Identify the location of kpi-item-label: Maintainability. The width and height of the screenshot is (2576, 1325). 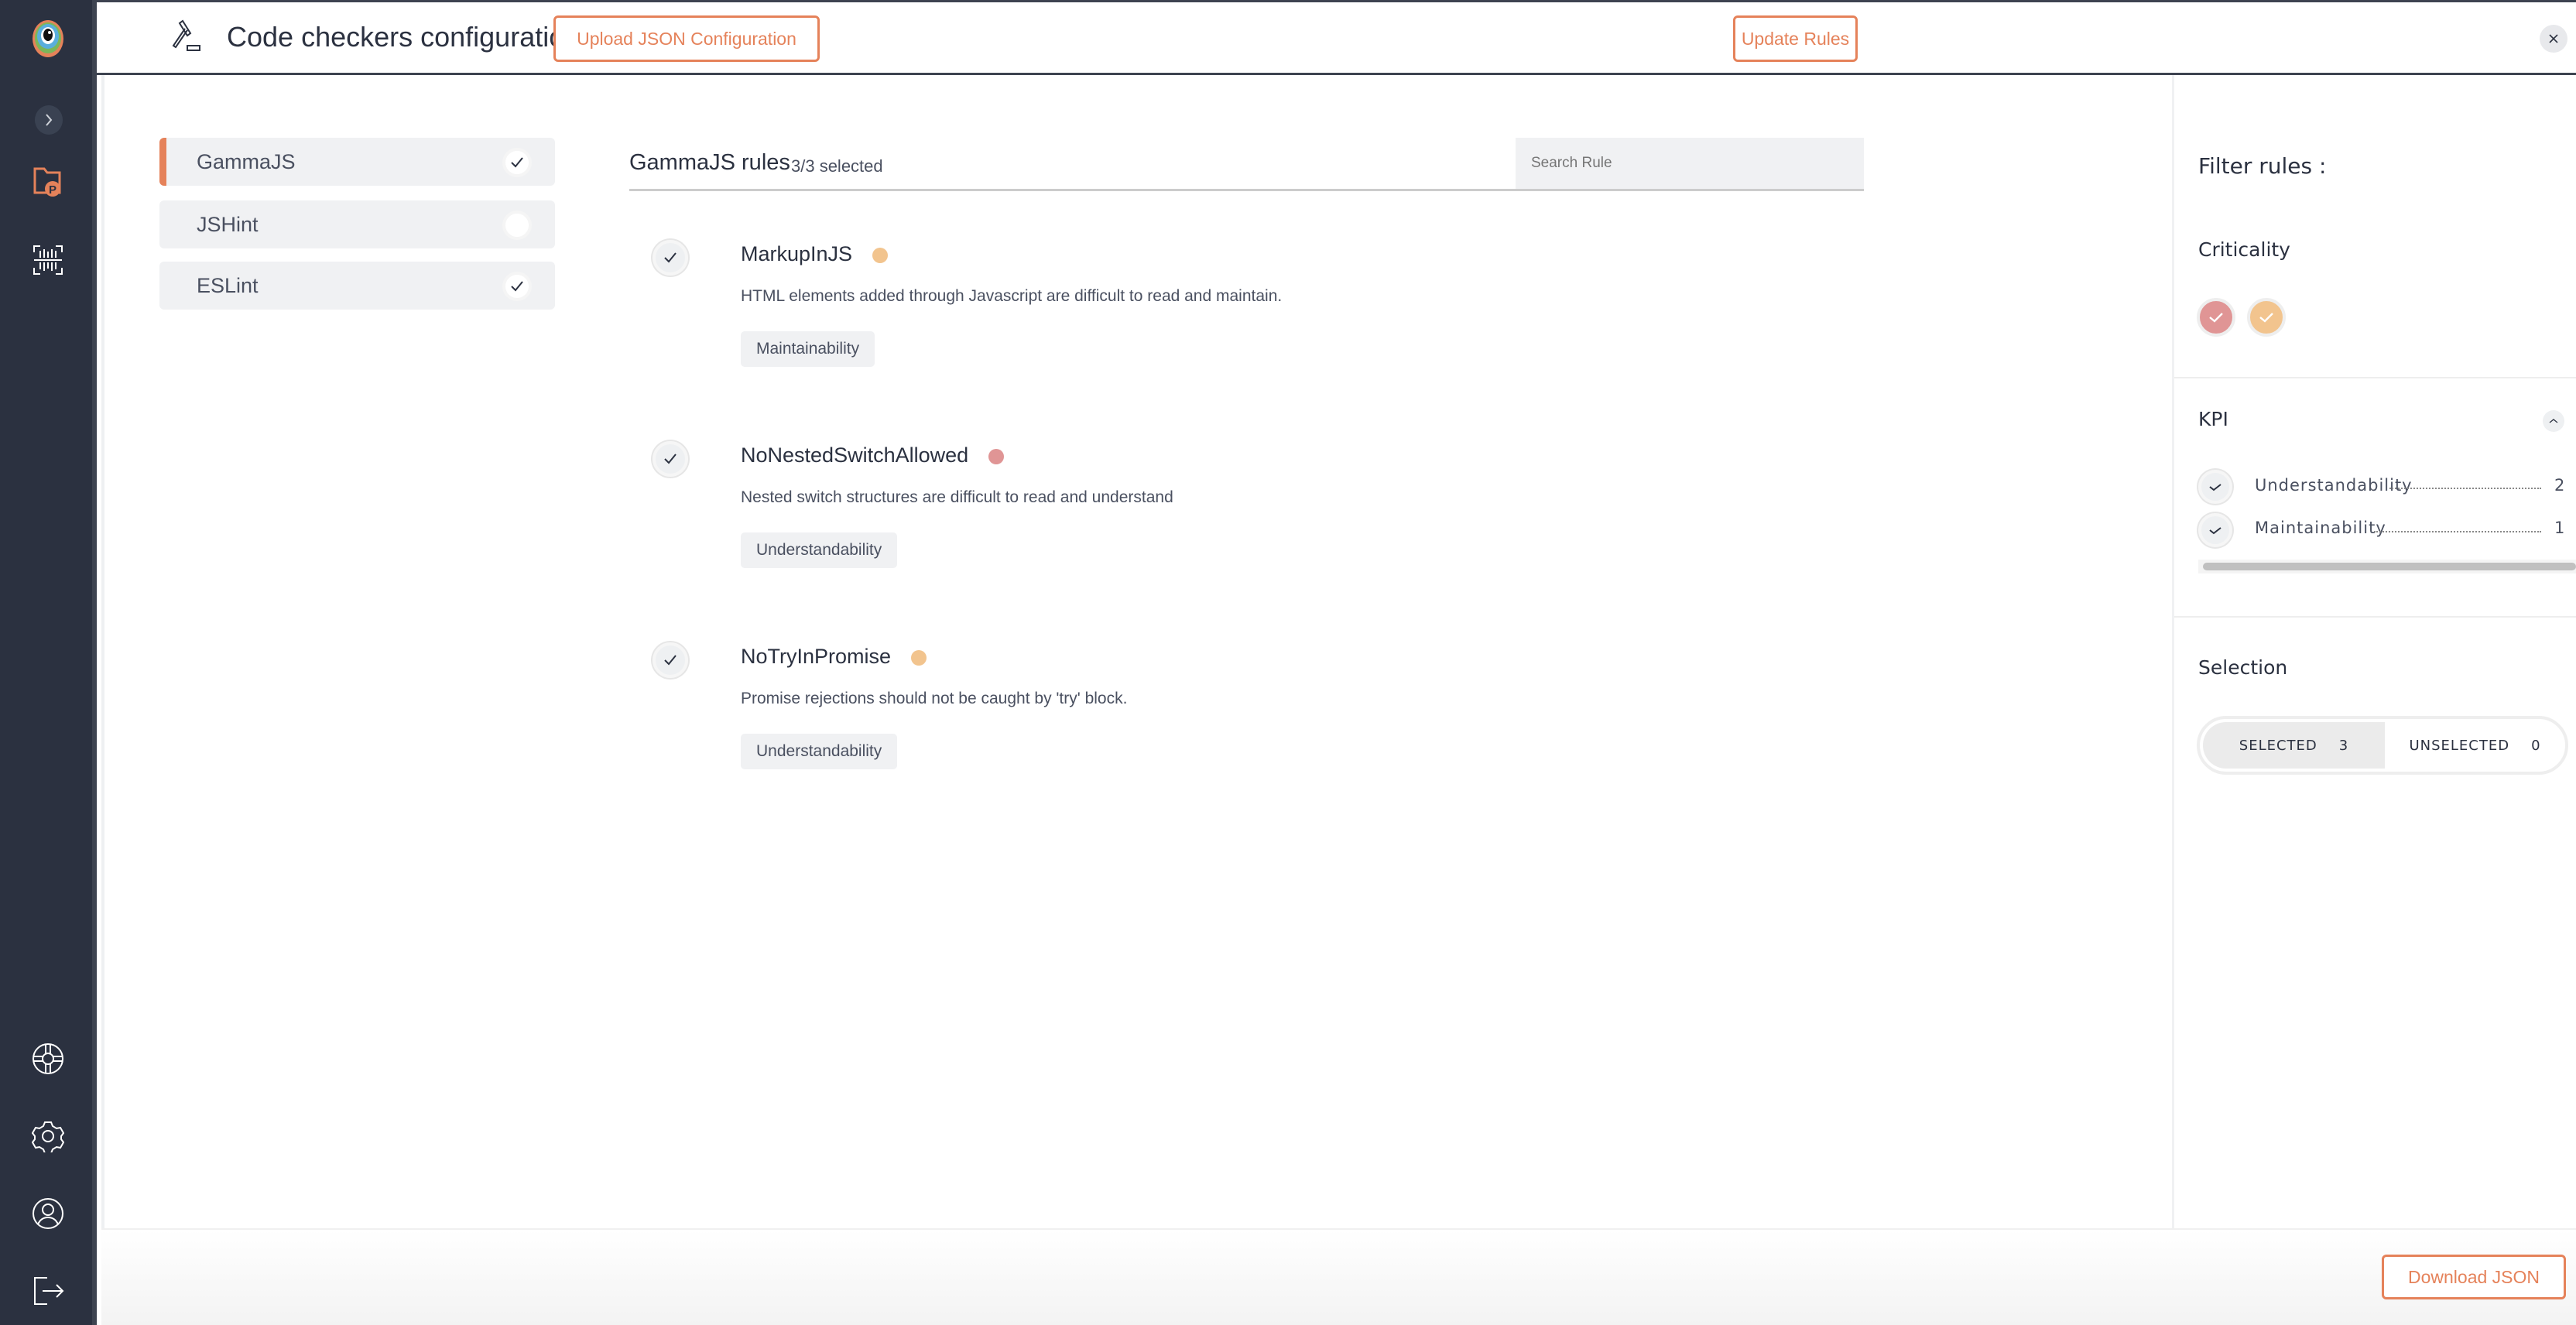
(2320, 528).